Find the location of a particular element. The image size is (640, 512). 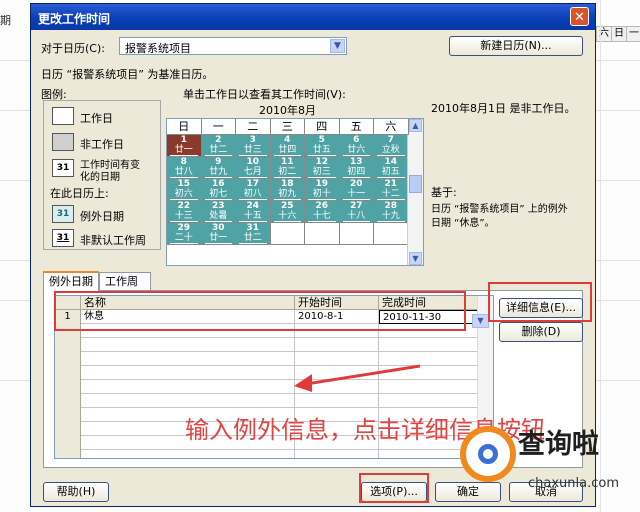

magnifier-icon is located at coordinates (488, 454).